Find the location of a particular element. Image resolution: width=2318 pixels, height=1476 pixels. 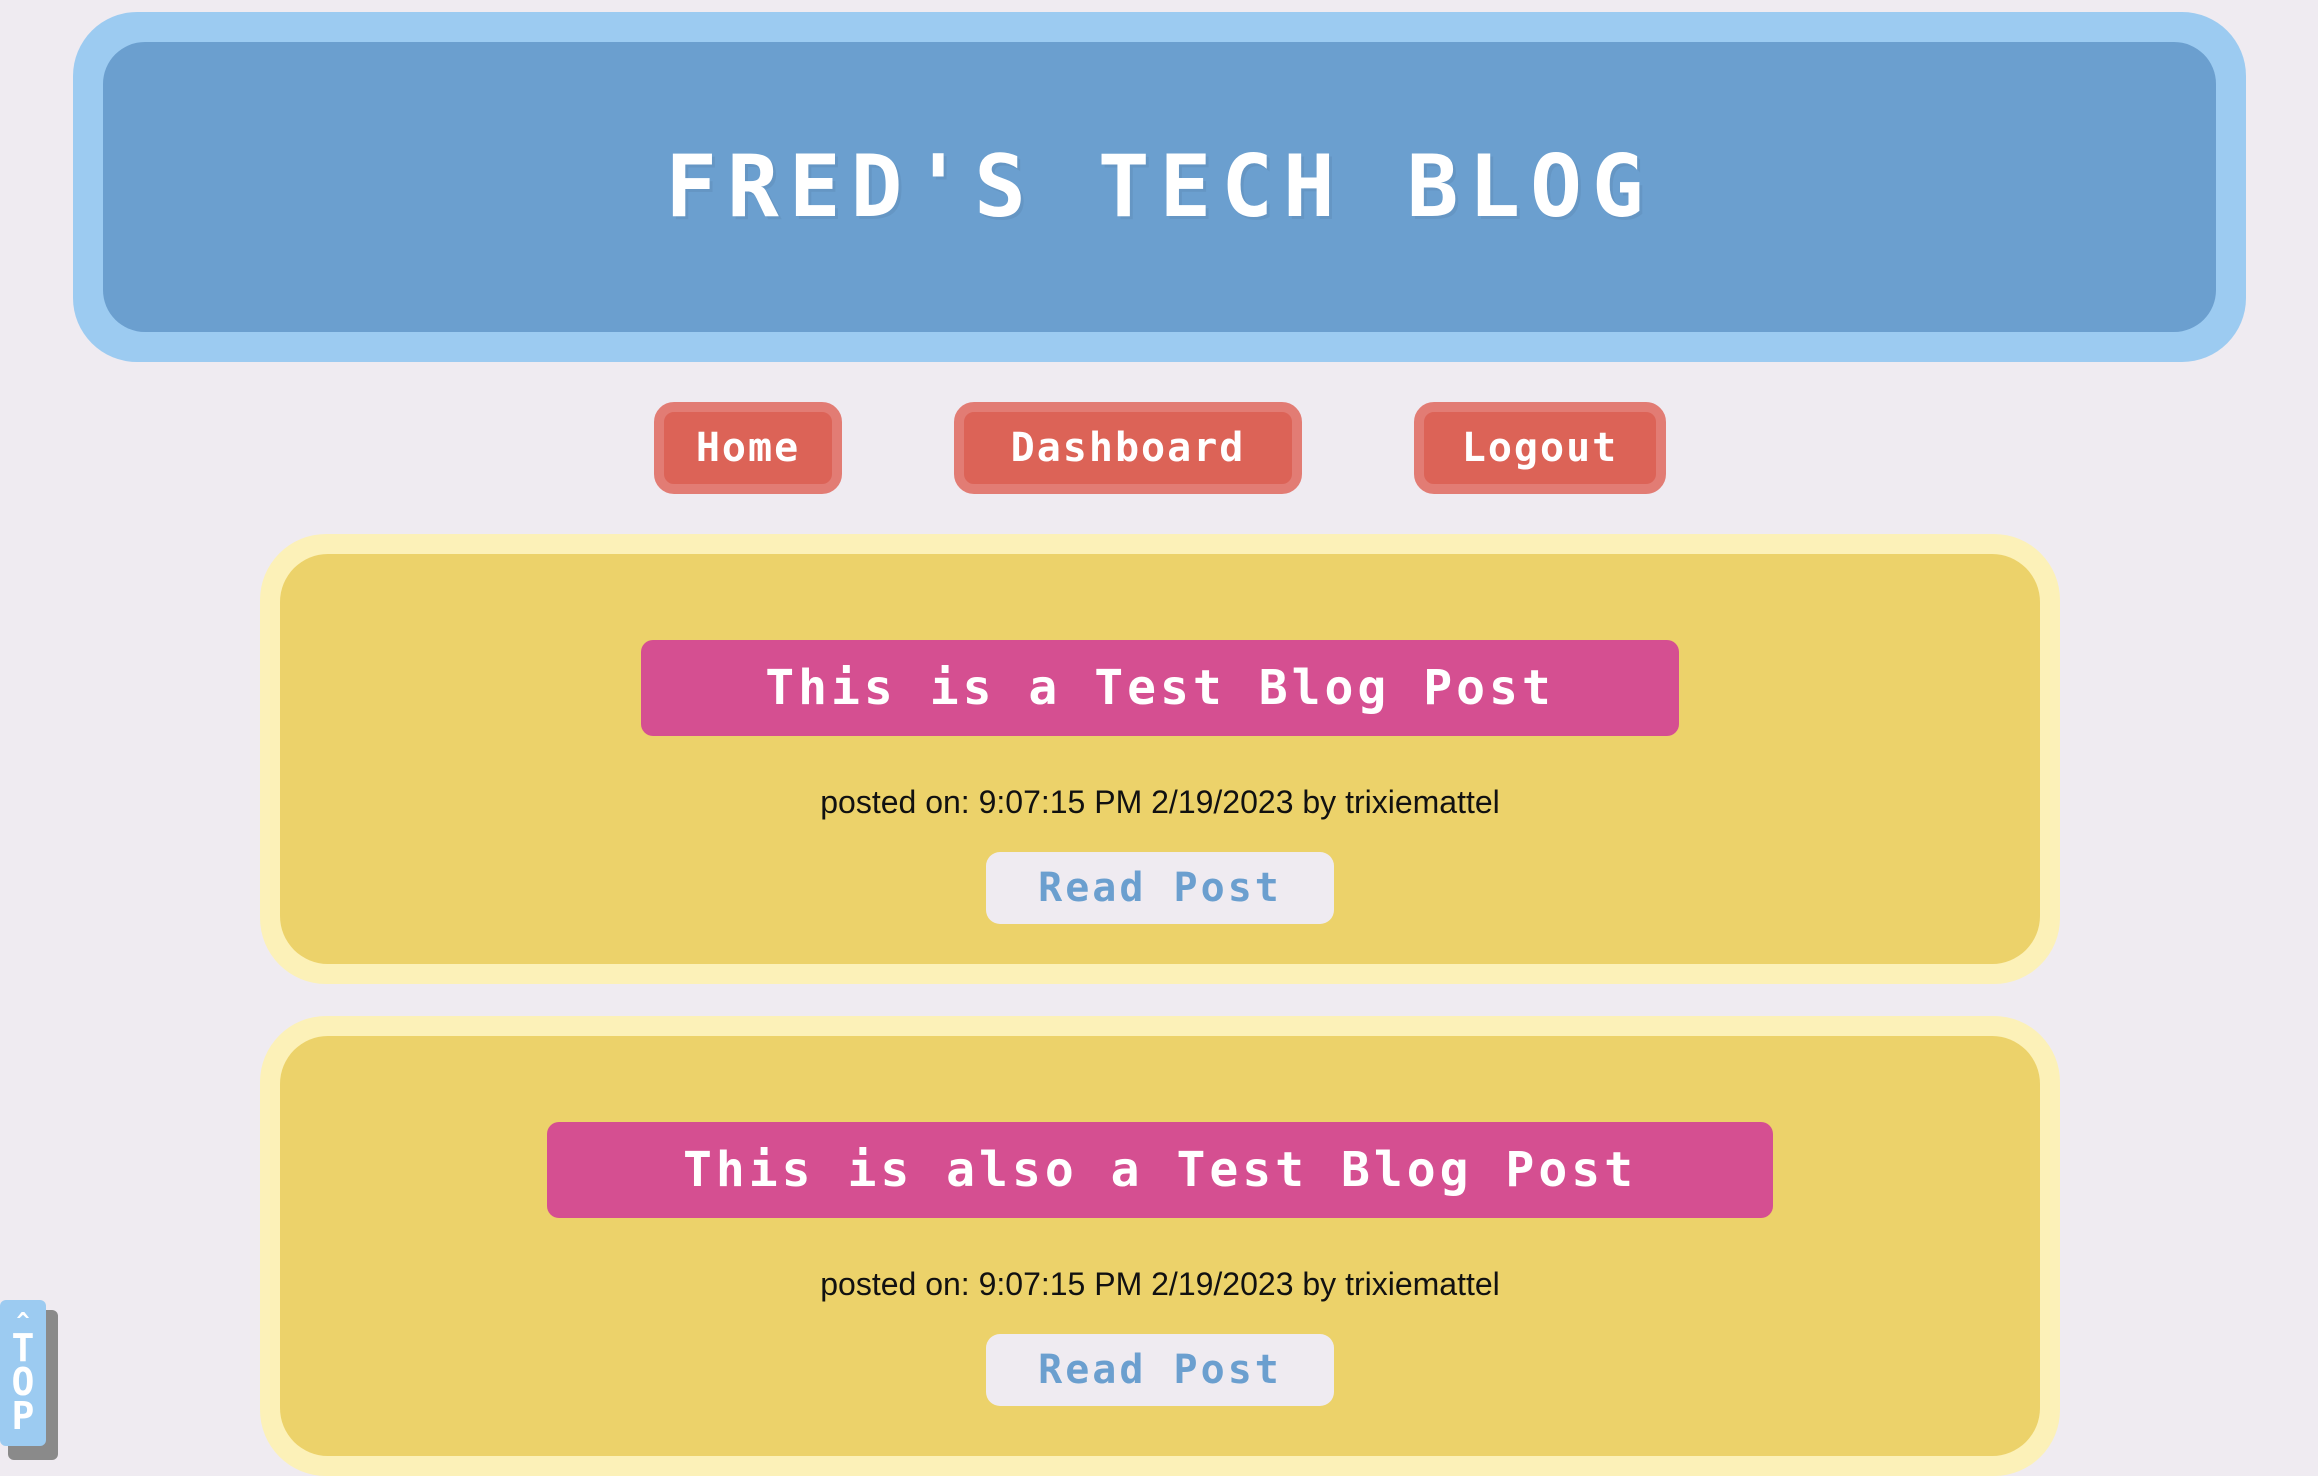

post-title: This is also a Test Blog Post is located at coordinates (1160, 1170).